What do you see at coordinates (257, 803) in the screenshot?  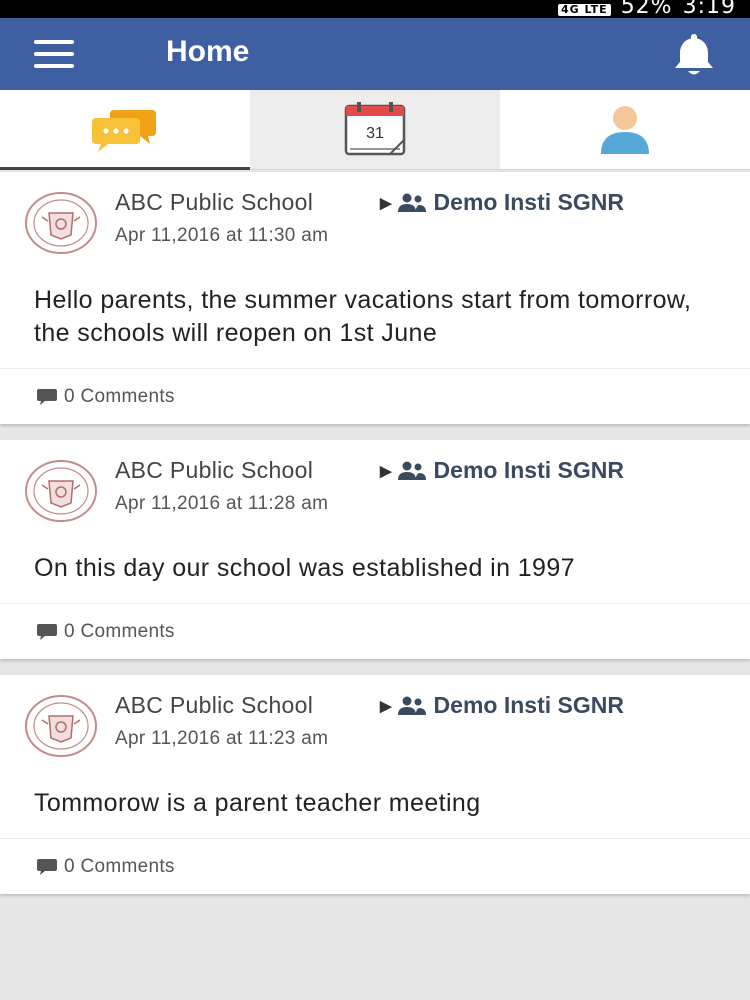 I see `post-text: Tommorow is a parent teacher meeting` at bounding box center [257, 803].